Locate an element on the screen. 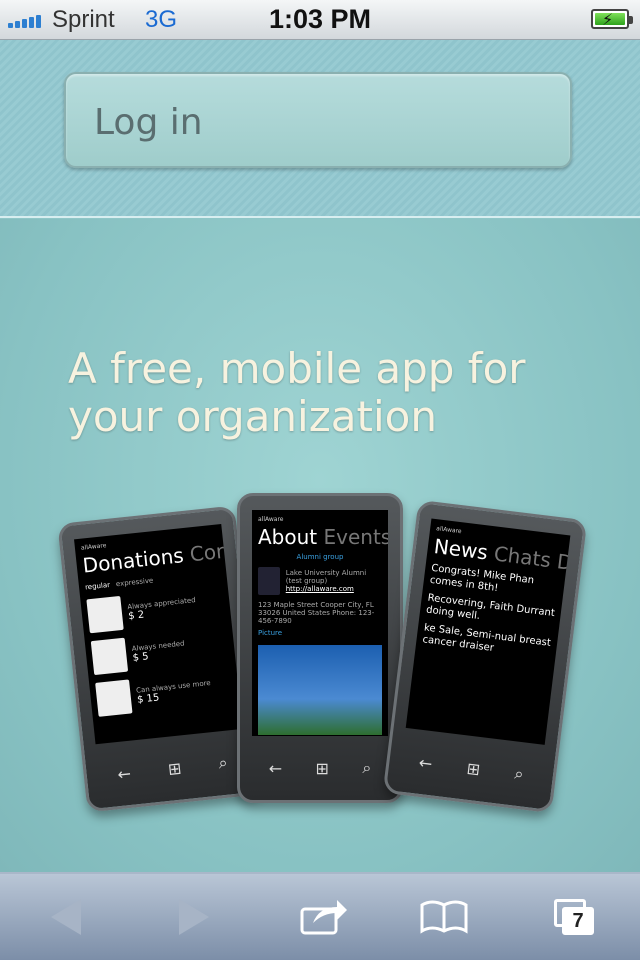 The image size is (640, 960). share-icon is located at coordinates (324, 917).